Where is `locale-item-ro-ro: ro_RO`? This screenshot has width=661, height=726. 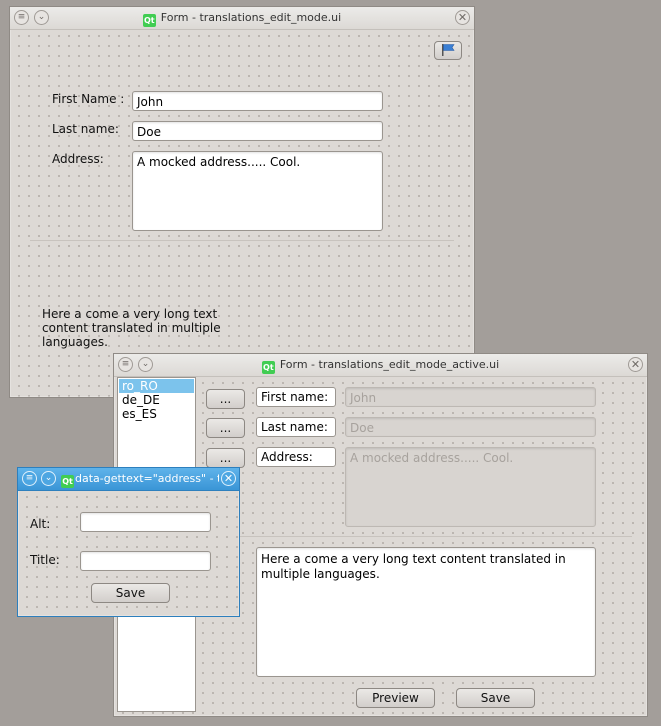
locale-item-ro-ro: ro_RO is located at coordinates (156, 386).